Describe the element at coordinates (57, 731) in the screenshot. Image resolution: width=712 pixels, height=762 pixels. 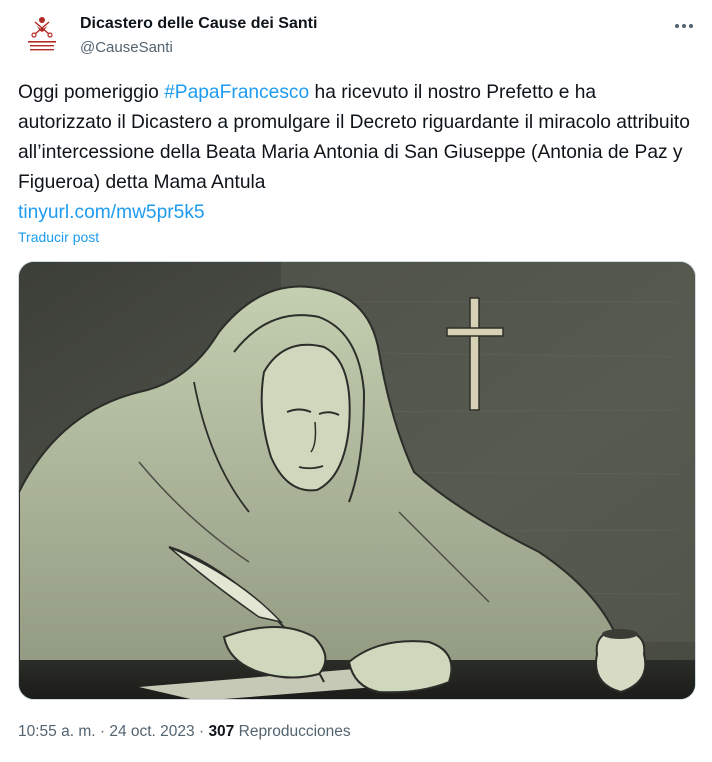
I see `tweet-time: 10:55 a. m.` at that location.